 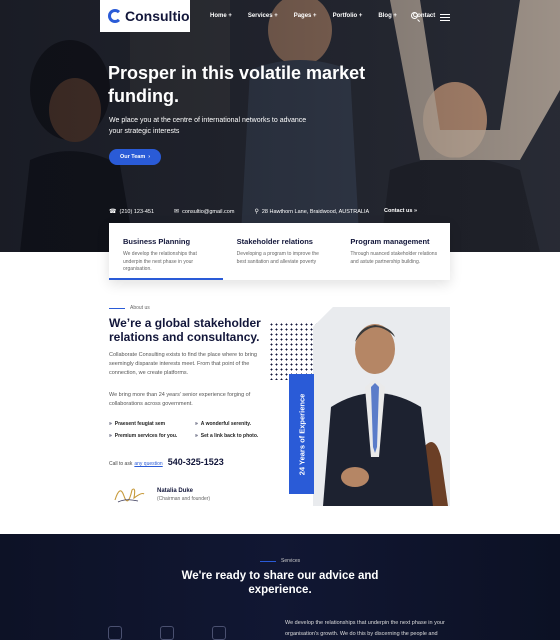 What do you see at coordinates (221, 16) in the screenshot?
I see `nav-item-home: Home +` at bounding box center [221, 16].